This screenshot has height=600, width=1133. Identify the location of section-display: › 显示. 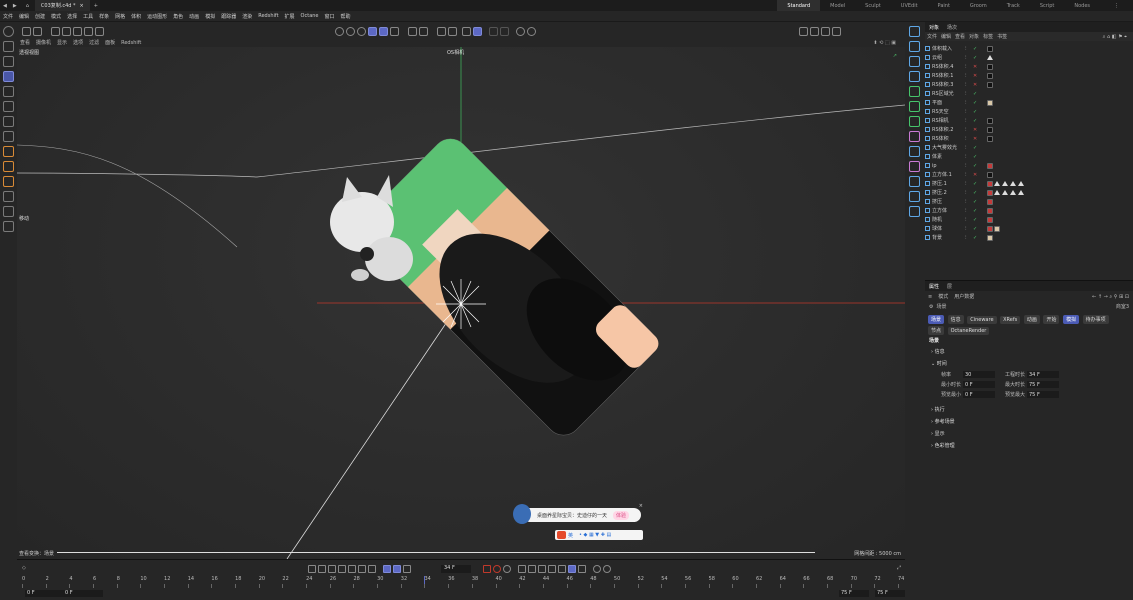
(938, 433).